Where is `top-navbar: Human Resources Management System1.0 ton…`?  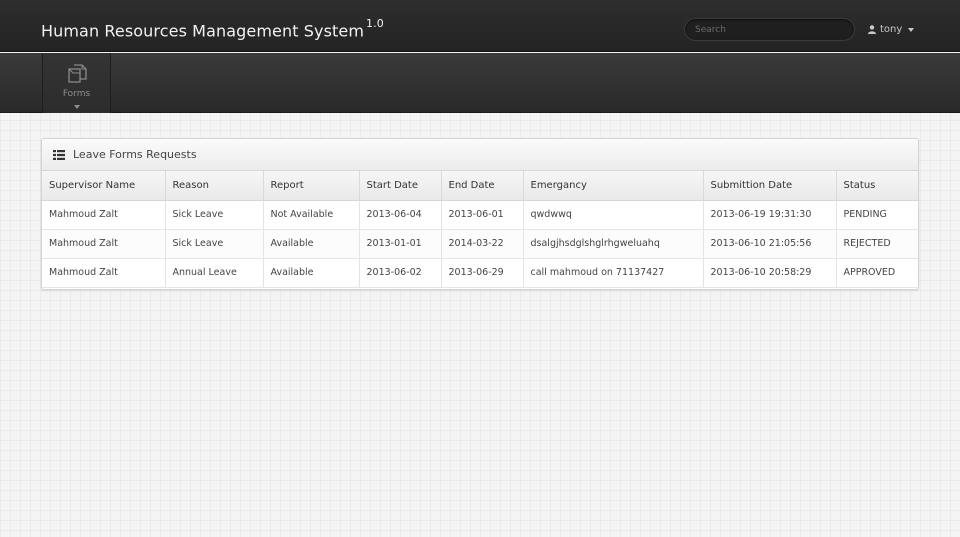
top-navbar: Human Resources Management System1.0 ton… is located at coordinates (480, 26).